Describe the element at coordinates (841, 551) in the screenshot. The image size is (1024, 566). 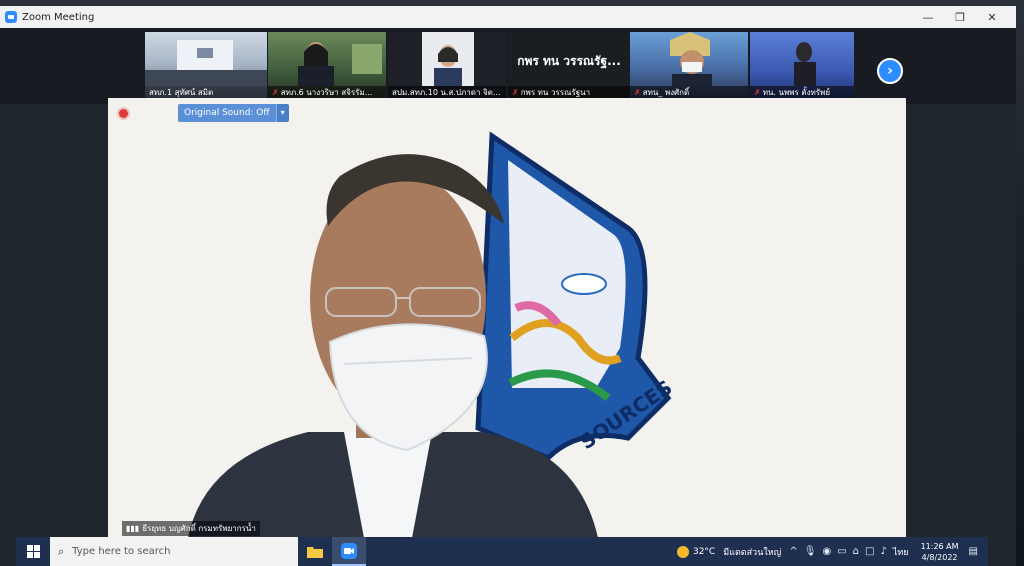
I see `camera-icon: ▭` at that location.